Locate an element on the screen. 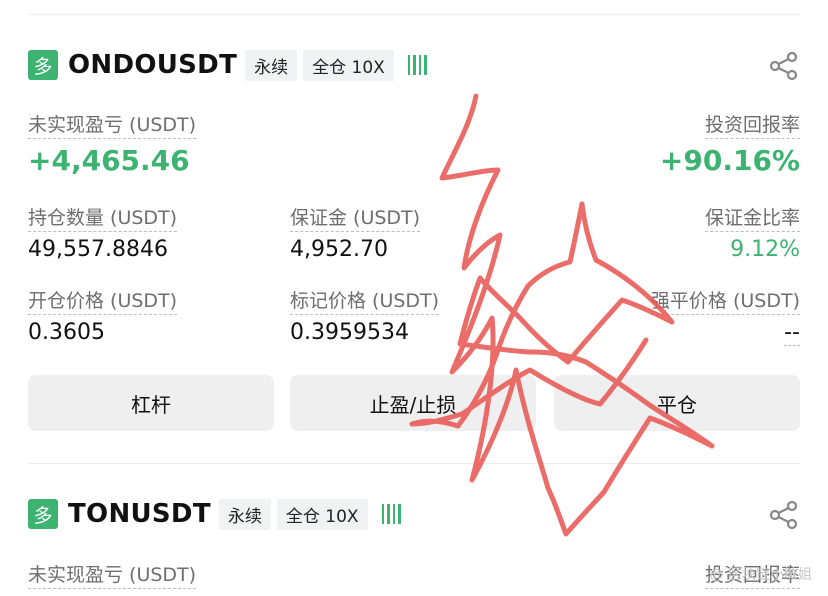  mark-price-label: 标记价格 (USDT) is located at coordinates (365, 300).